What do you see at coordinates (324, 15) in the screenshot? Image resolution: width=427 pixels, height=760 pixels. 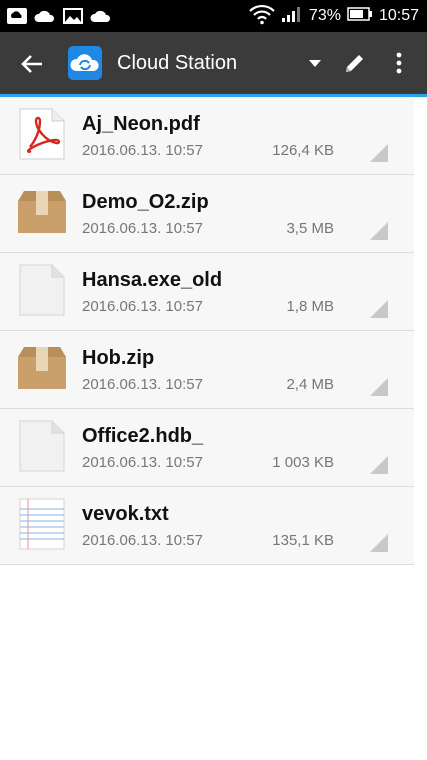 I see `battery-percent: 73%` at bounding box center [324, 15].